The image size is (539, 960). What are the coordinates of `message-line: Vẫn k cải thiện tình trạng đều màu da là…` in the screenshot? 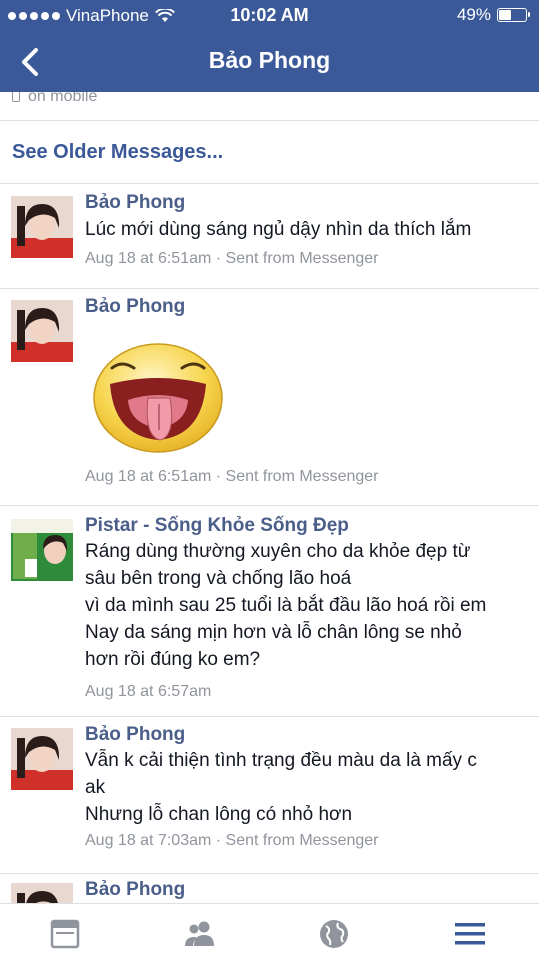 It's located at (281, 760).